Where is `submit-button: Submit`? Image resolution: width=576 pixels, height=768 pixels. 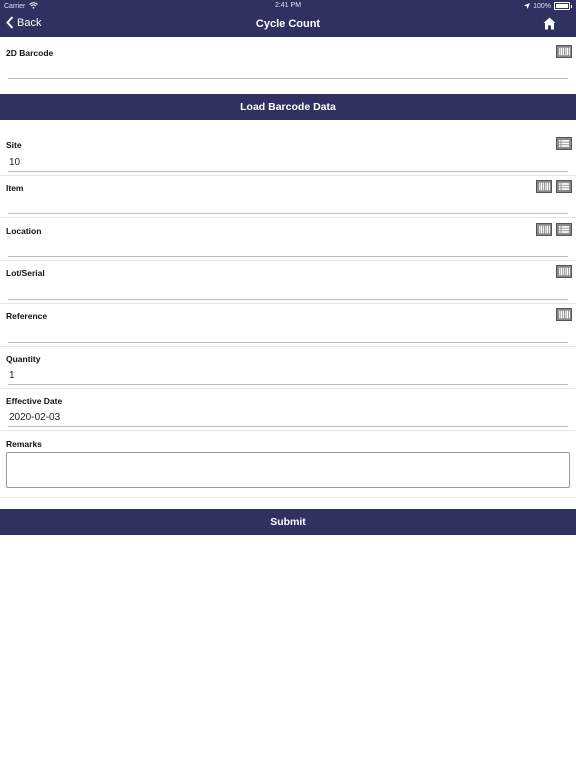 submit-button: Submit is located at coordinates (288, 522).